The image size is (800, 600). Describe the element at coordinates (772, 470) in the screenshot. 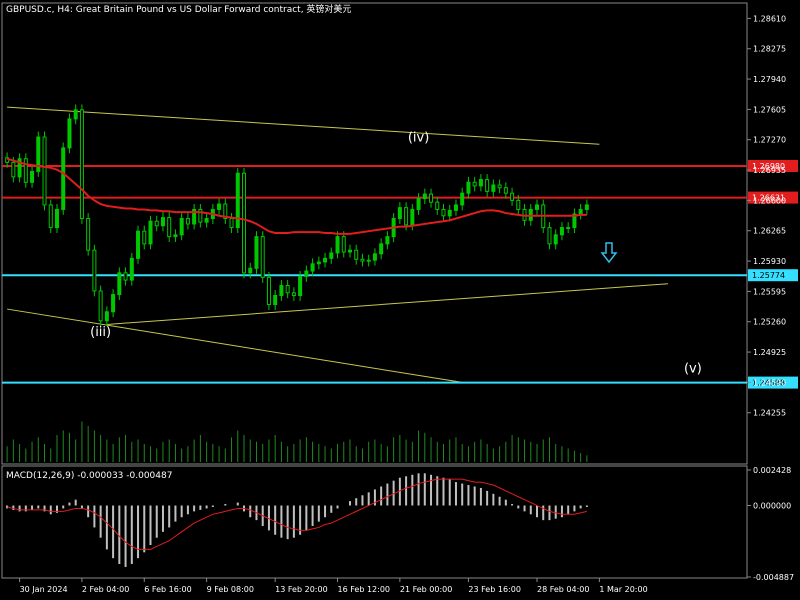

I see `macd-tick-label: 0.002428` at that location.